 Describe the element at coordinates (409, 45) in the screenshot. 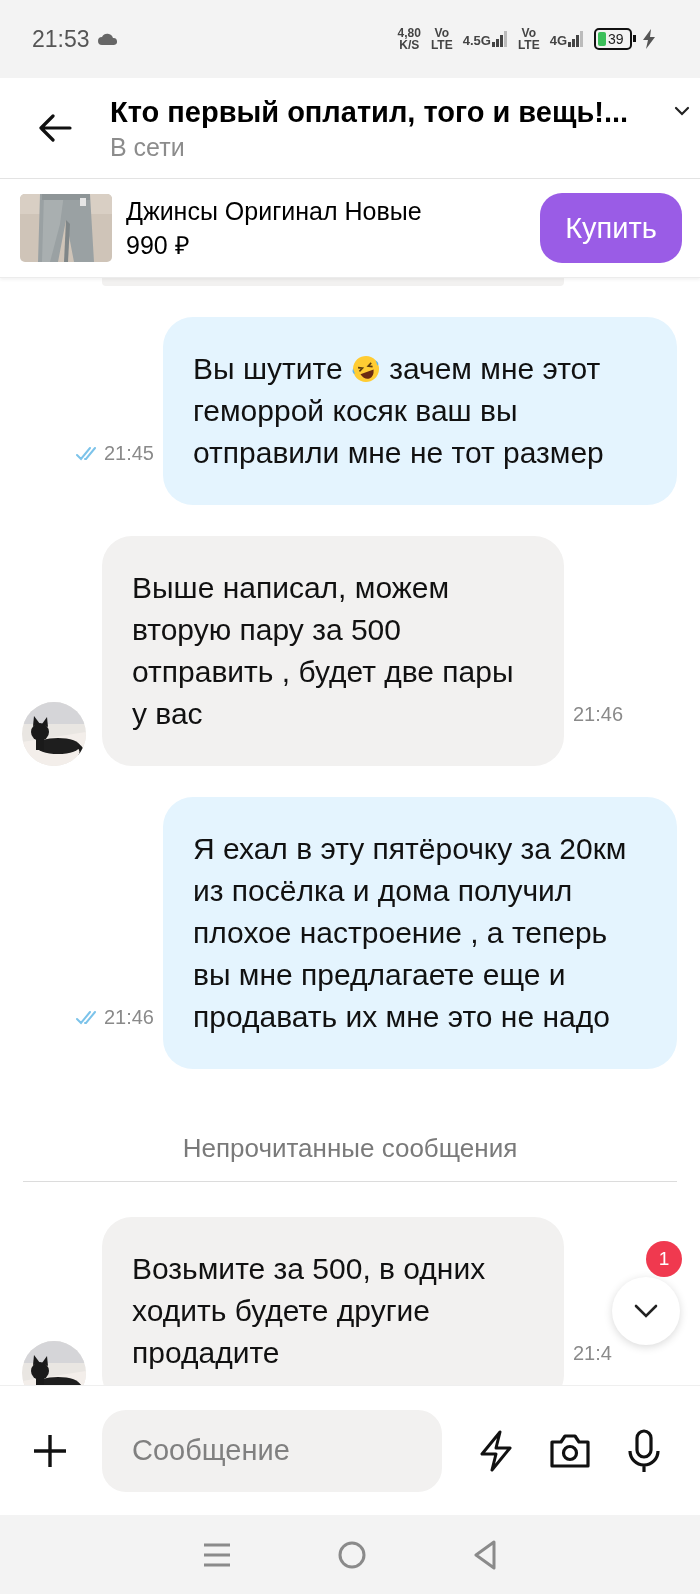

I see `speed-unit: K/S` at that location.